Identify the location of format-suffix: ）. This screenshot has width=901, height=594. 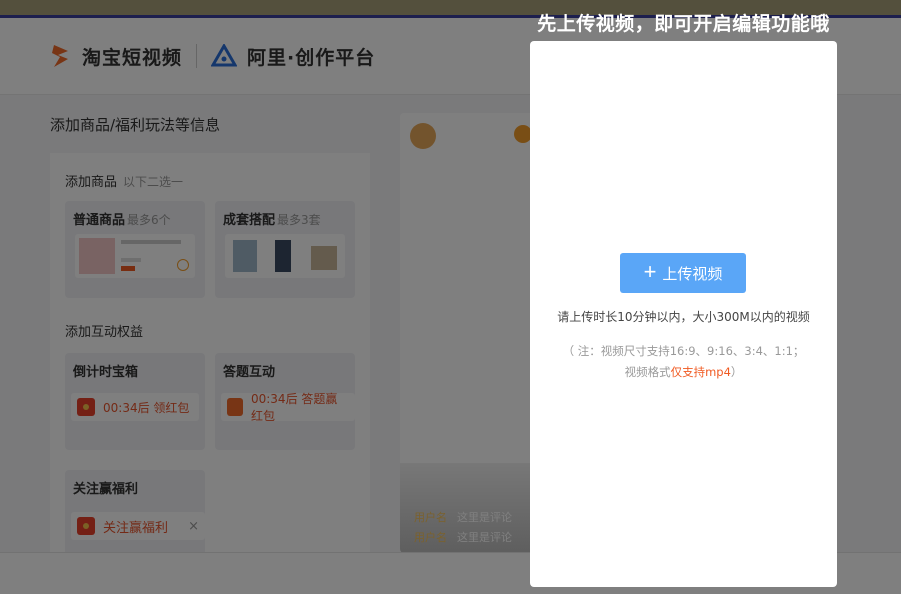
(736, 372).